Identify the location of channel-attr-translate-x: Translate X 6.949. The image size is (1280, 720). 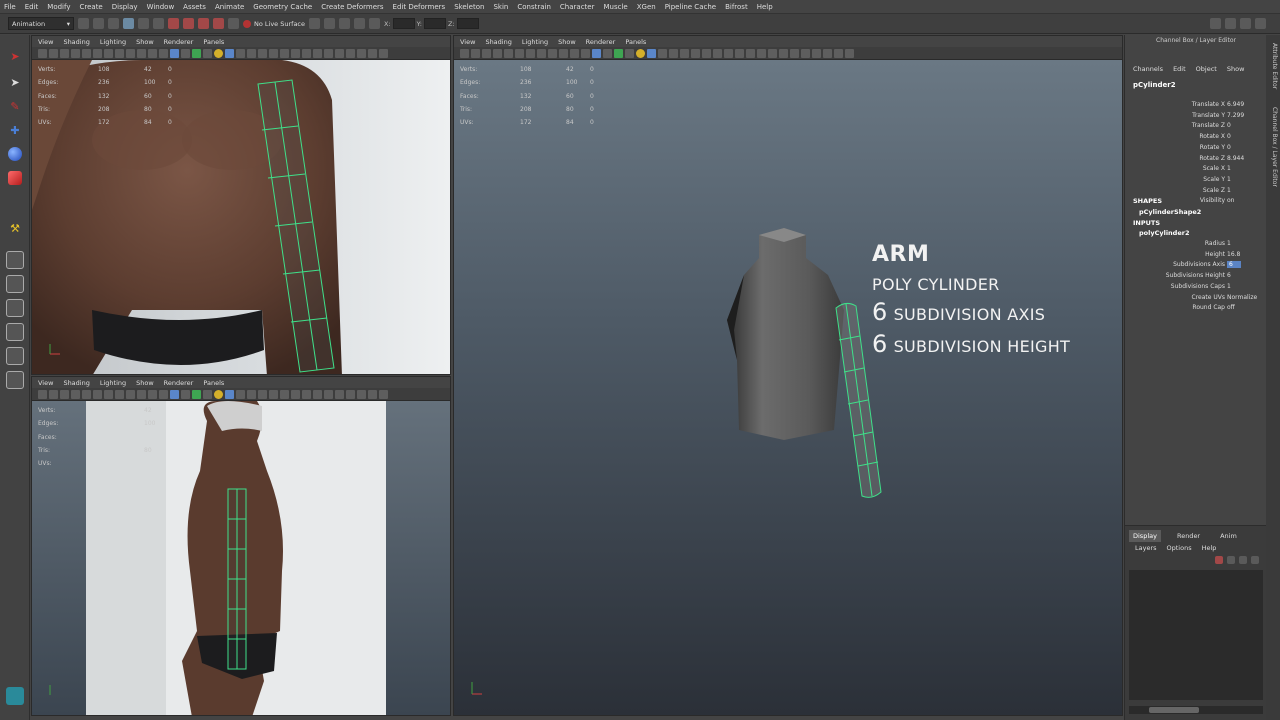
(1196, 106).